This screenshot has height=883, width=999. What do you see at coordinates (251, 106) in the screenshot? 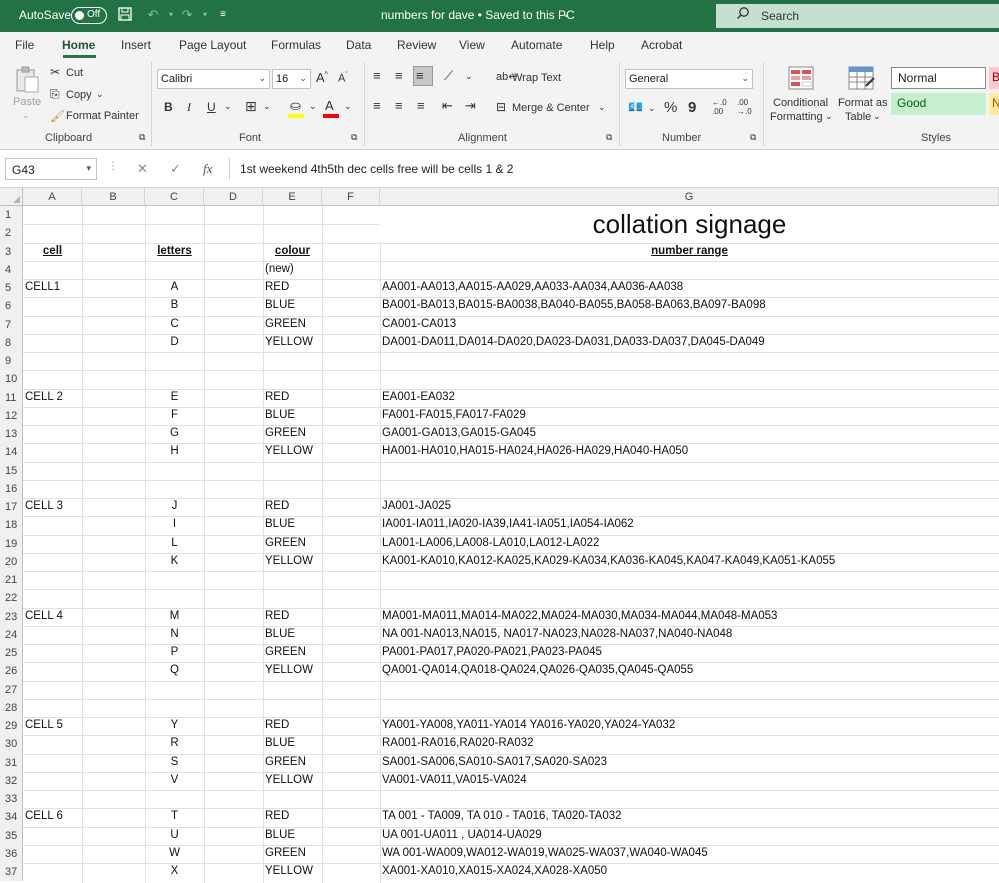
I see `borders-icon: ⊞` at bounding box center [251, 106].